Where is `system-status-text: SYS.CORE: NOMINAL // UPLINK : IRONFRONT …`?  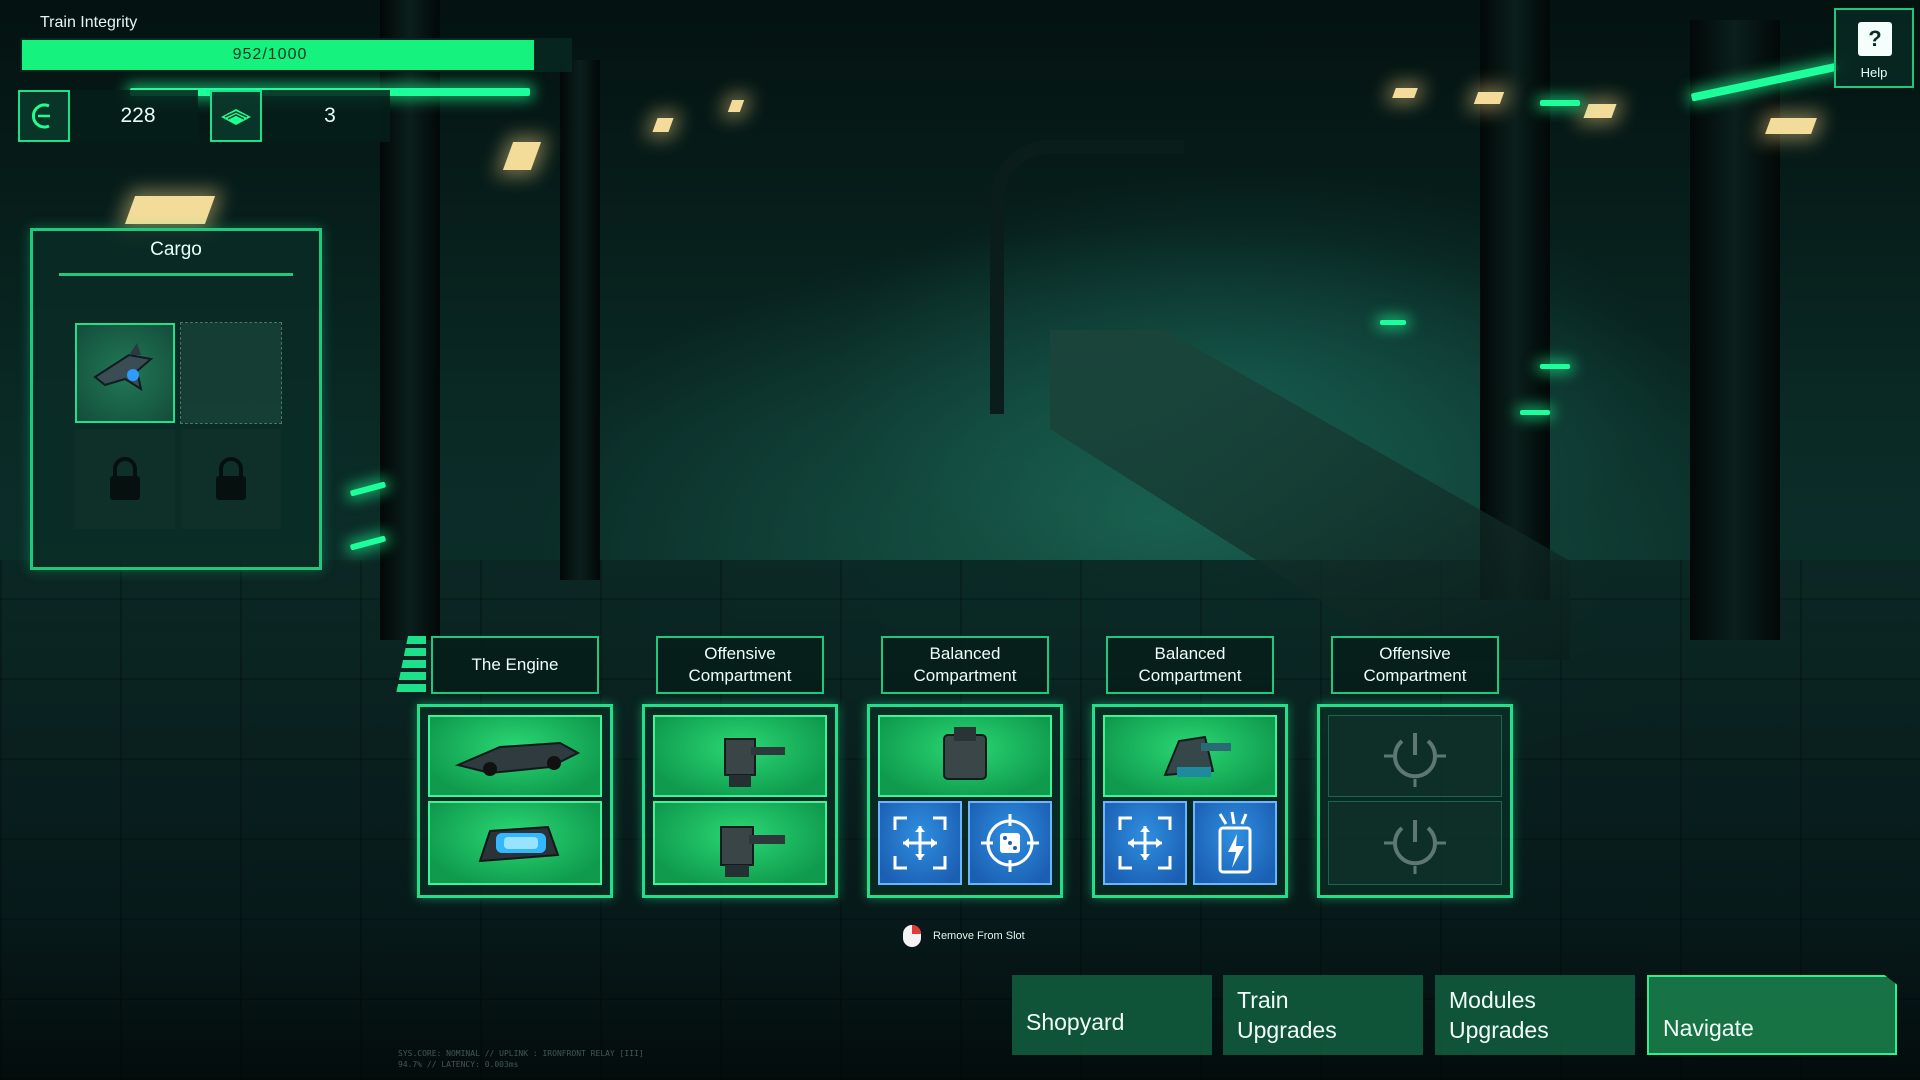
system-status-text: SYS.CORE: NOMINAL // UPLINK : IRONFRONT … is located at coordinates (521, 1059).